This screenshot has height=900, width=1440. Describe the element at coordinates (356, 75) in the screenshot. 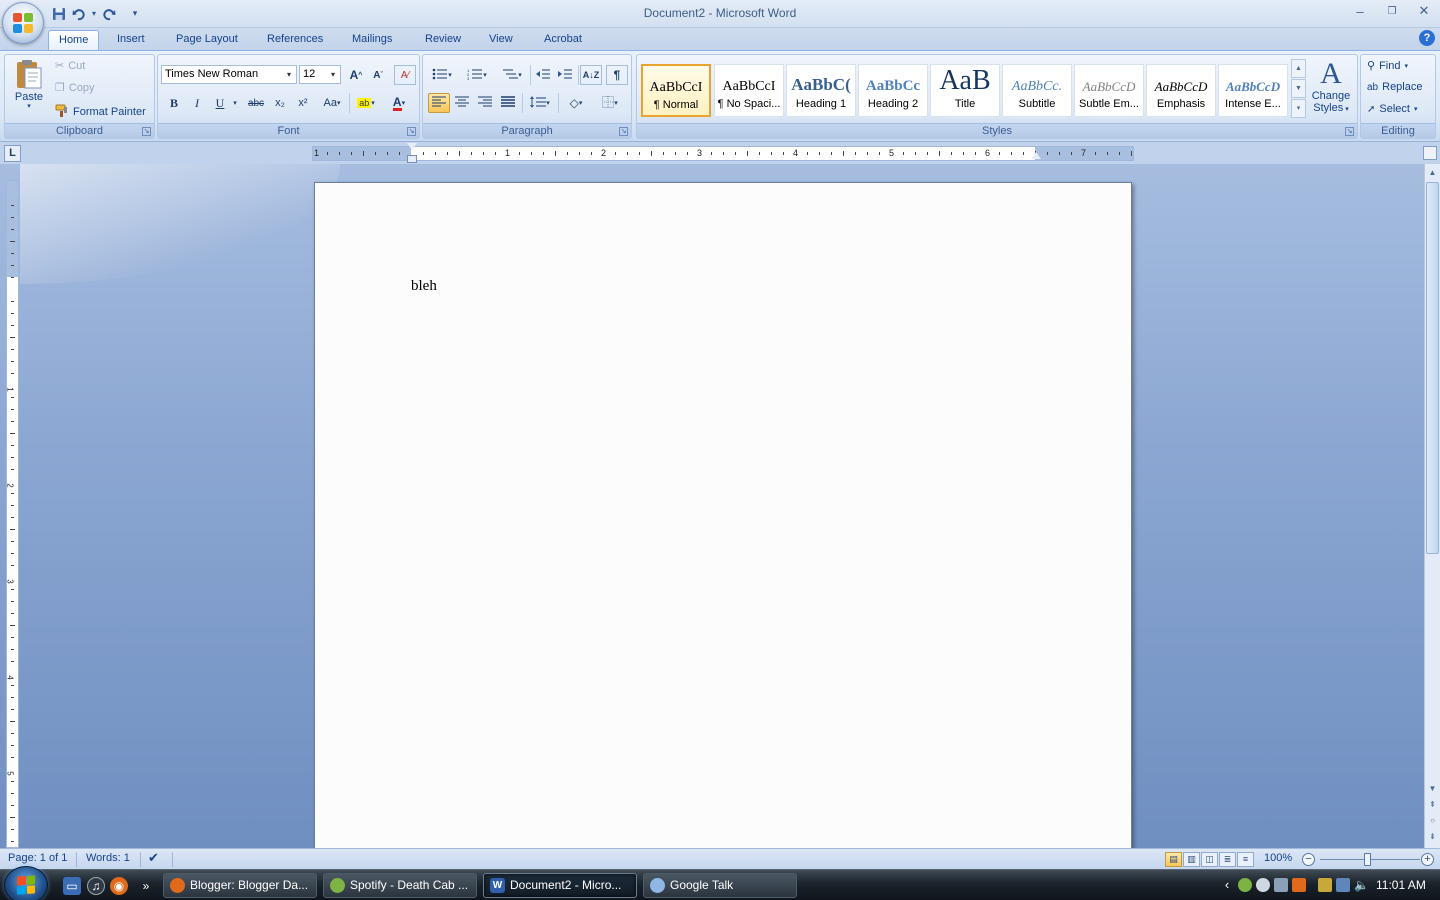

I see `grow-font-button: A ^` at that location.